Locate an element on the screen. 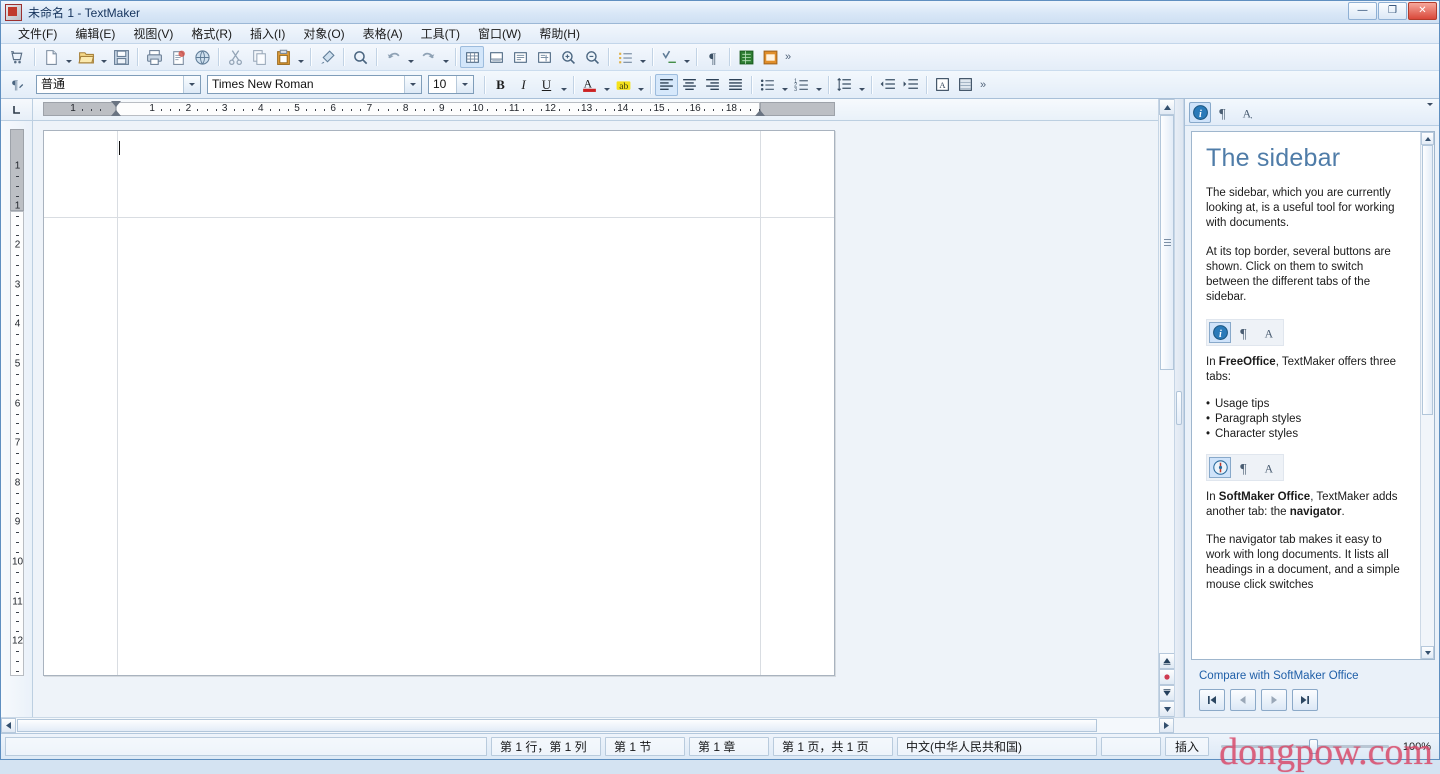 The width and height of the screenshot is (1440, 774). horizontal-ruler: 1 1 2 3 4 5 6 7 8 9 10 11 12 13 14 15 16 18 is located at coordinates (595, 110).